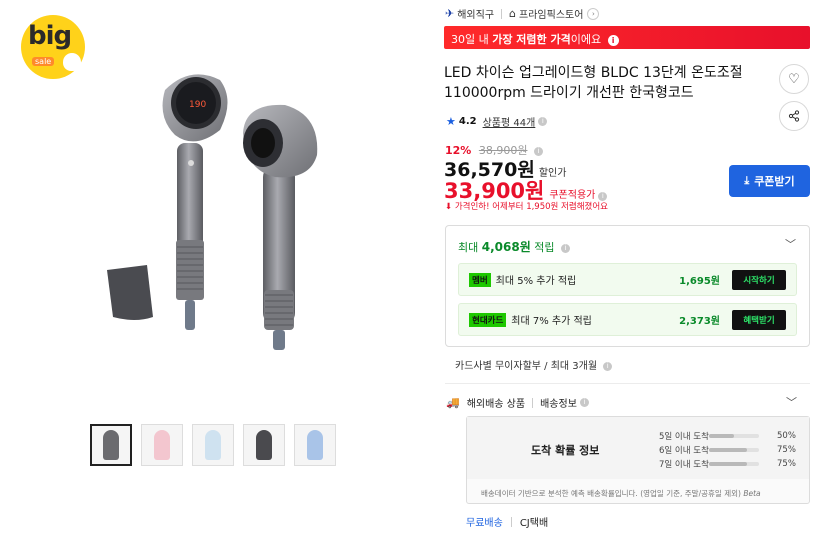  Describe the element at coordinates (50, 36) in the screenshot. I see `badge-big-text: big` at that location.